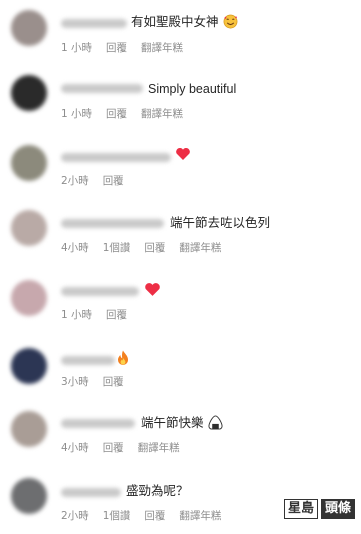 The image size is (361, 534). What do you see at coordinates (180, 36) in the screenshot?
I see `comment-item: 有如聖殿中女神 1 小時 回覆 翻譯年糕` at bounding box center [180, 36].